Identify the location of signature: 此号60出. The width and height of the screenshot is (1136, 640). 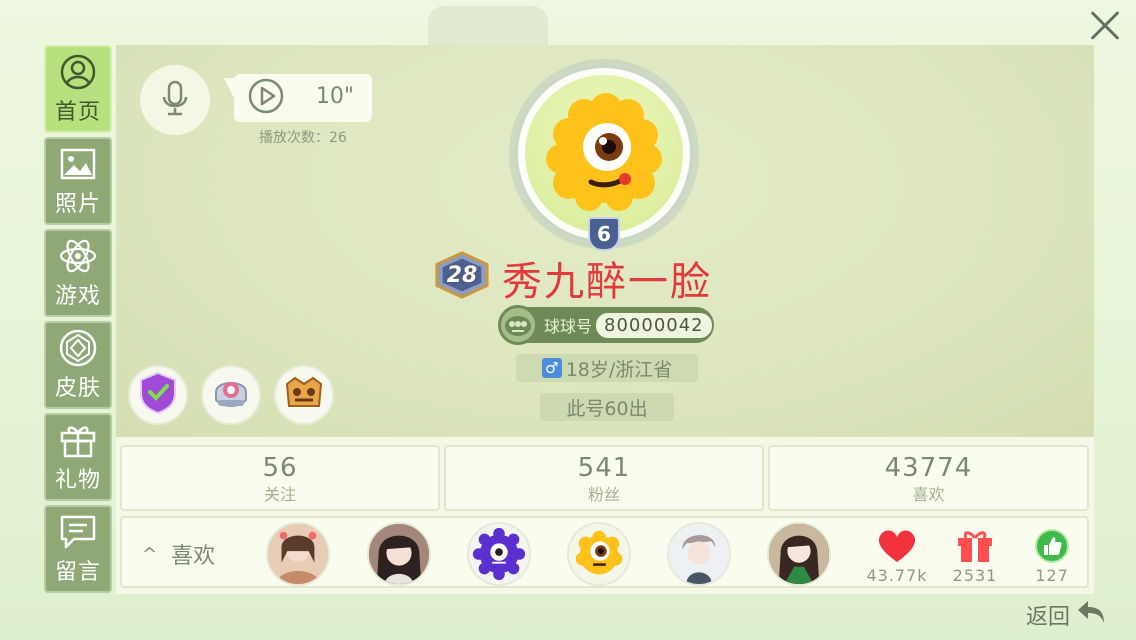
(607, 407).